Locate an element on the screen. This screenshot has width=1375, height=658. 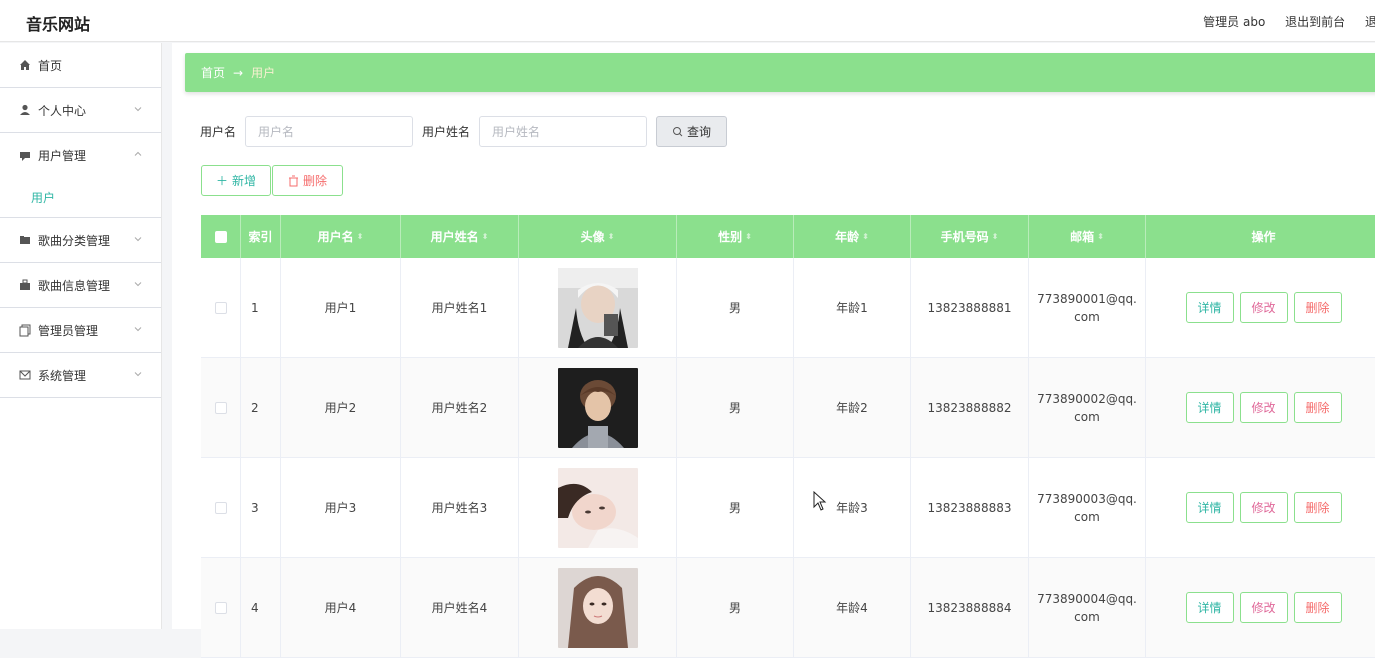
header-phone: 手机号码 ⬍ is located at coordinates (970, 236).